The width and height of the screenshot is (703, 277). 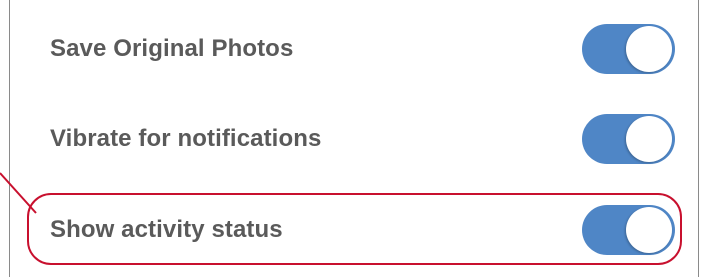 I want to click on show-activity-status-toggle, so click(x=628, y=230).